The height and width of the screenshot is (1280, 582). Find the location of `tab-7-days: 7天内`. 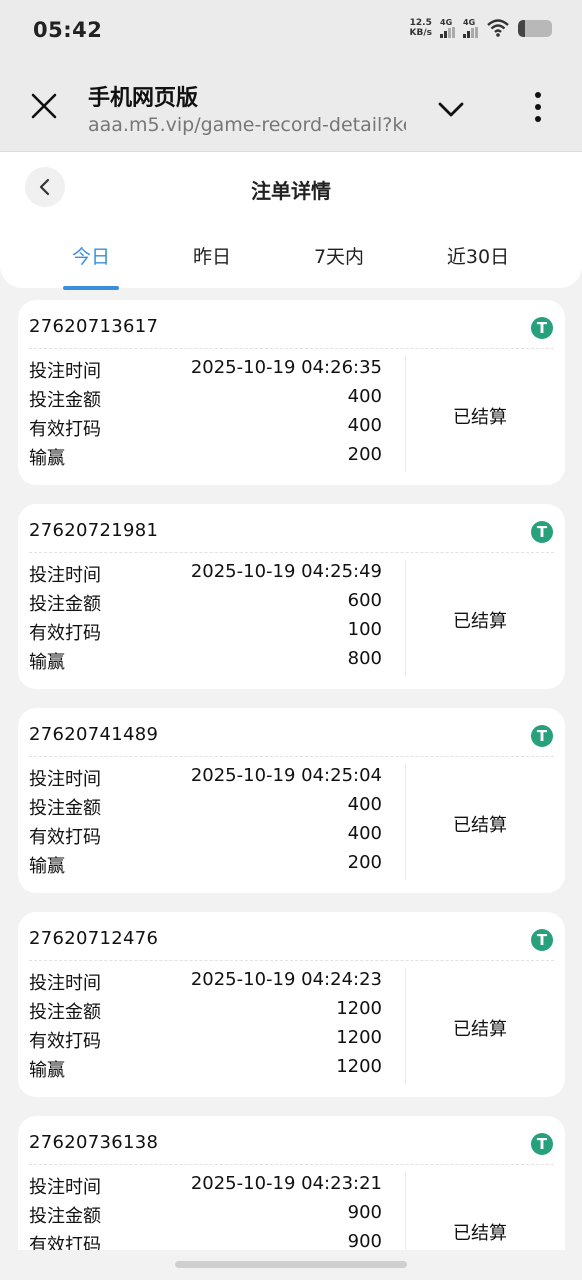

tab-7-days: 7天内 is located at coordinates (339, 255).